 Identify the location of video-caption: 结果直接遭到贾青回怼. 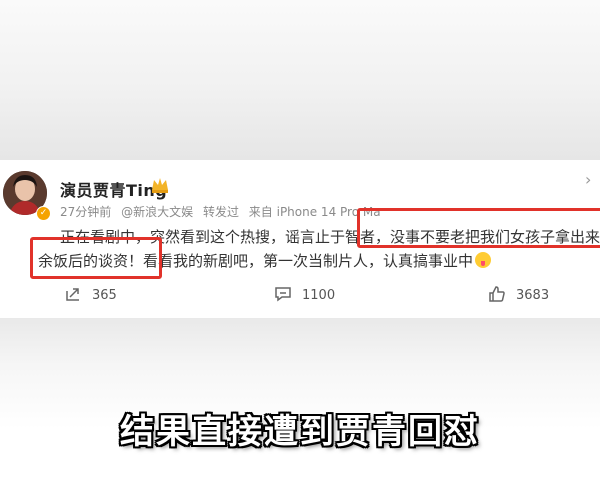
(300, 432).